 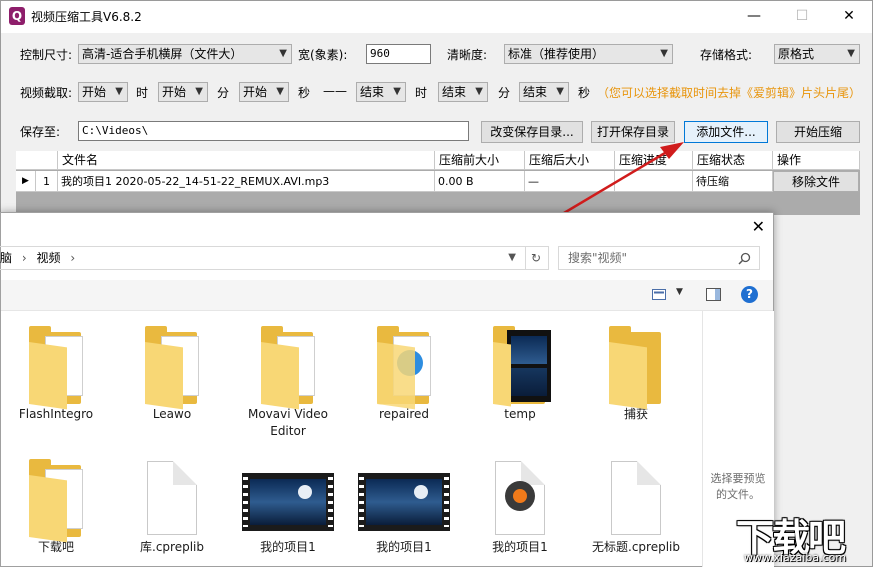 What do you see at coordinates (404, 368) in the screenshot?
I see `folder-ie-icon` at bounding box center [404, 368].